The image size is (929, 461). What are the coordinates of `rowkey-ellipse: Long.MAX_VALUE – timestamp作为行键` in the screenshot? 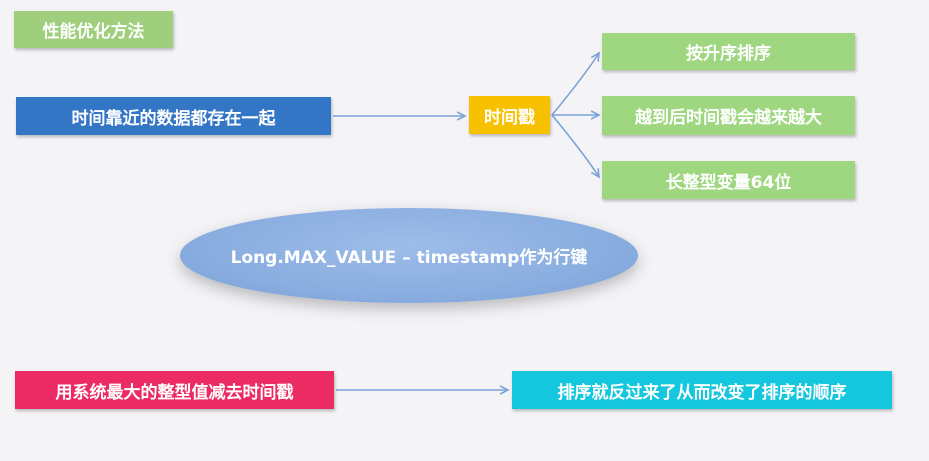 It's located at (409, 255).